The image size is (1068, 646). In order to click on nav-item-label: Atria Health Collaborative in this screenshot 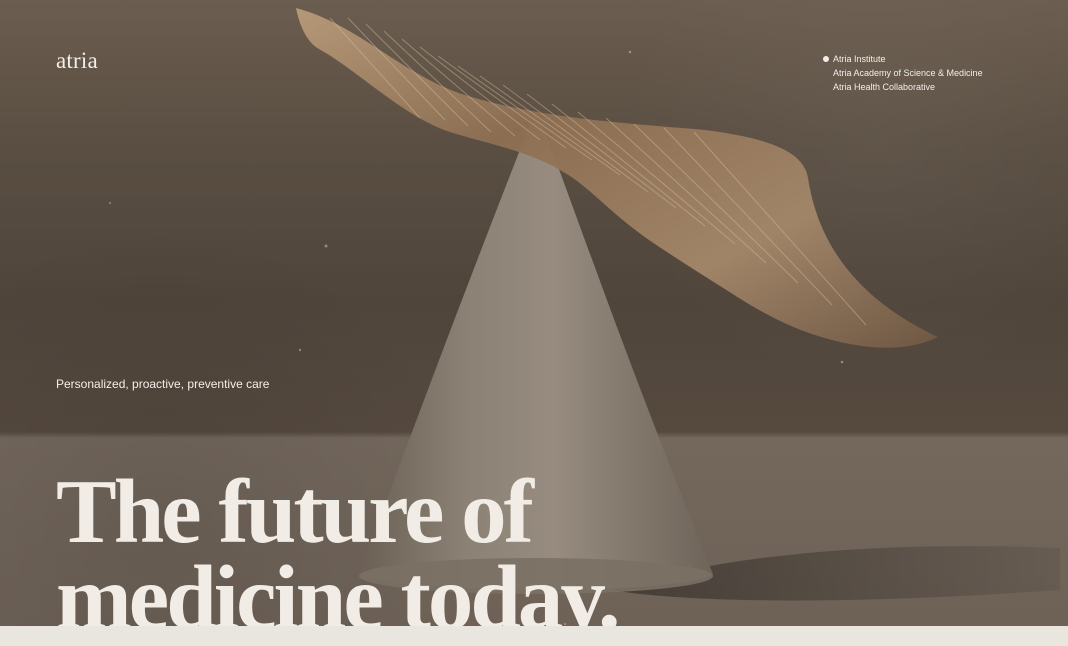, I will do `click(884, 87)`.